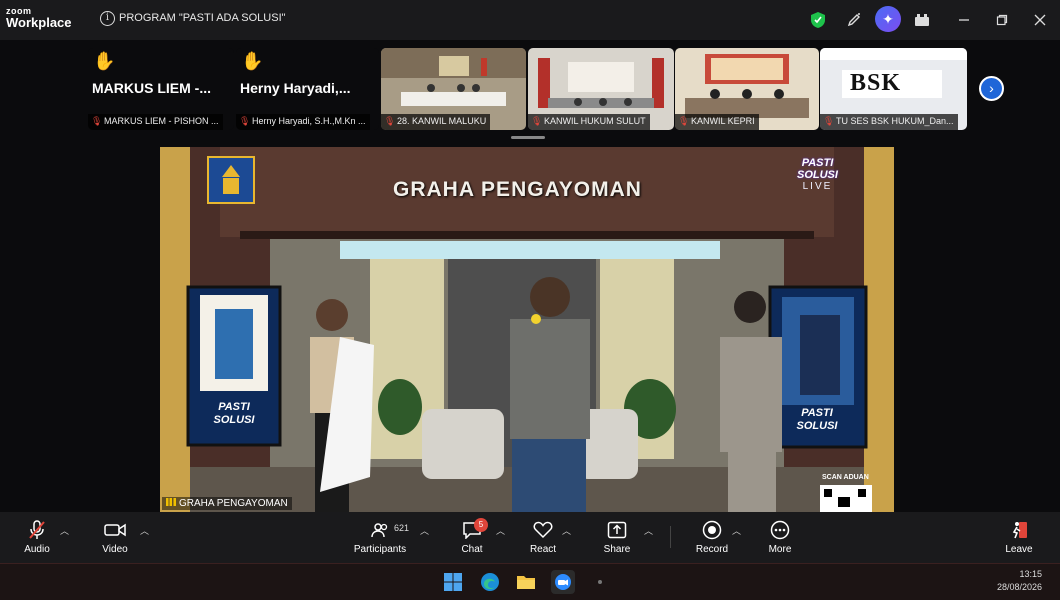  Describe the element at coordinates (500, 530) in the screenshot. I see `chat-options-caret: ︿` at that location.